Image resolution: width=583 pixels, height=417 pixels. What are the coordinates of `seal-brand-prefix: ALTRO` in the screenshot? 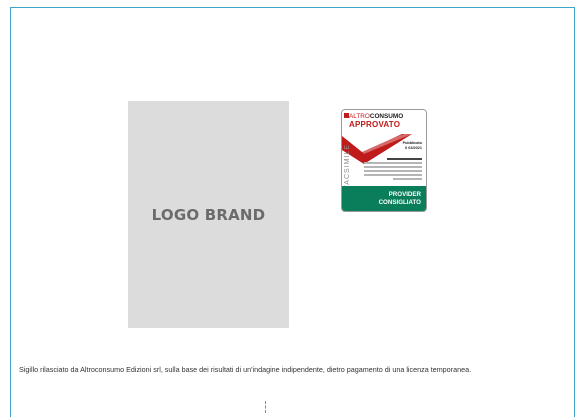 It's located at (359, 116).